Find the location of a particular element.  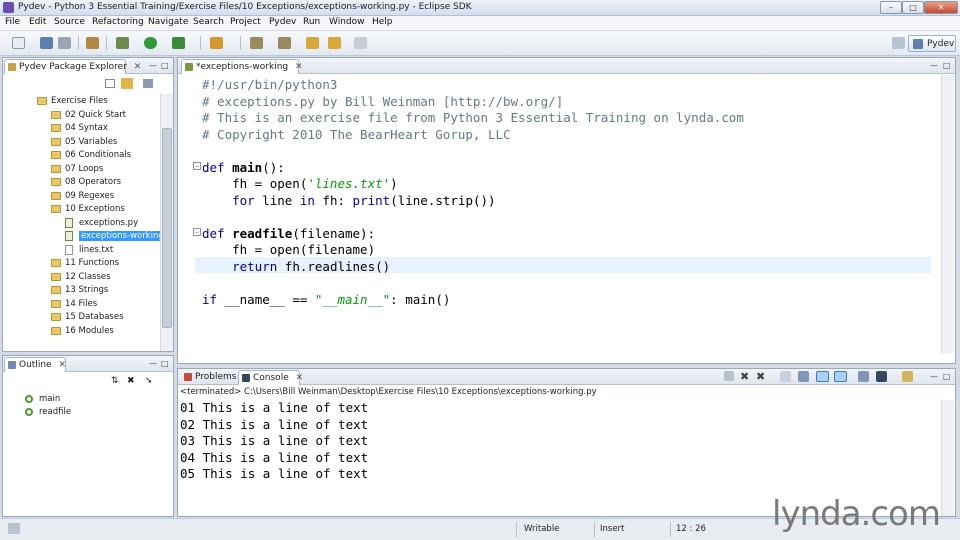

tab-problems: Problems is located at coordinates (209, 377).